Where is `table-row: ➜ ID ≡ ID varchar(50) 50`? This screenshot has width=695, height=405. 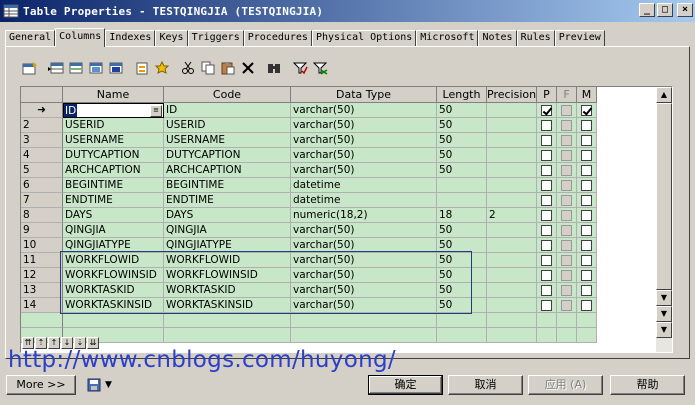 table-row: ➜ ID ≡ ID varchar(50) 50 is located at coordinates (309, 110).